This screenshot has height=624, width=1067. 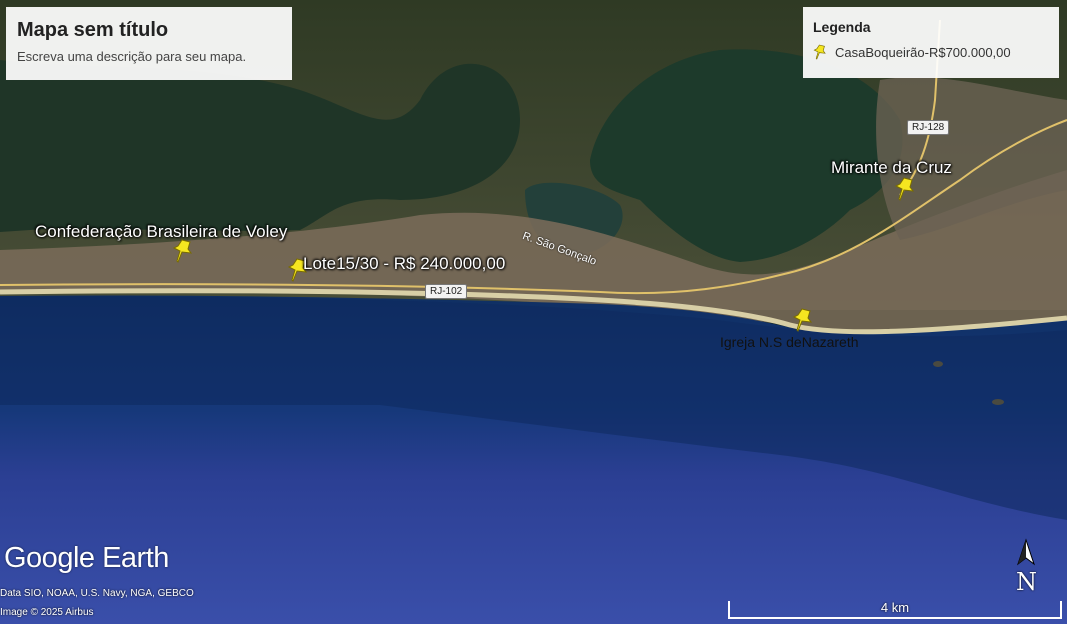 What do you see at coordinates (923, 52) in the screenshot?
I see `legend-item-label: CasaBoqueirão-R$700.000,00` at bounding box center [923, 52].